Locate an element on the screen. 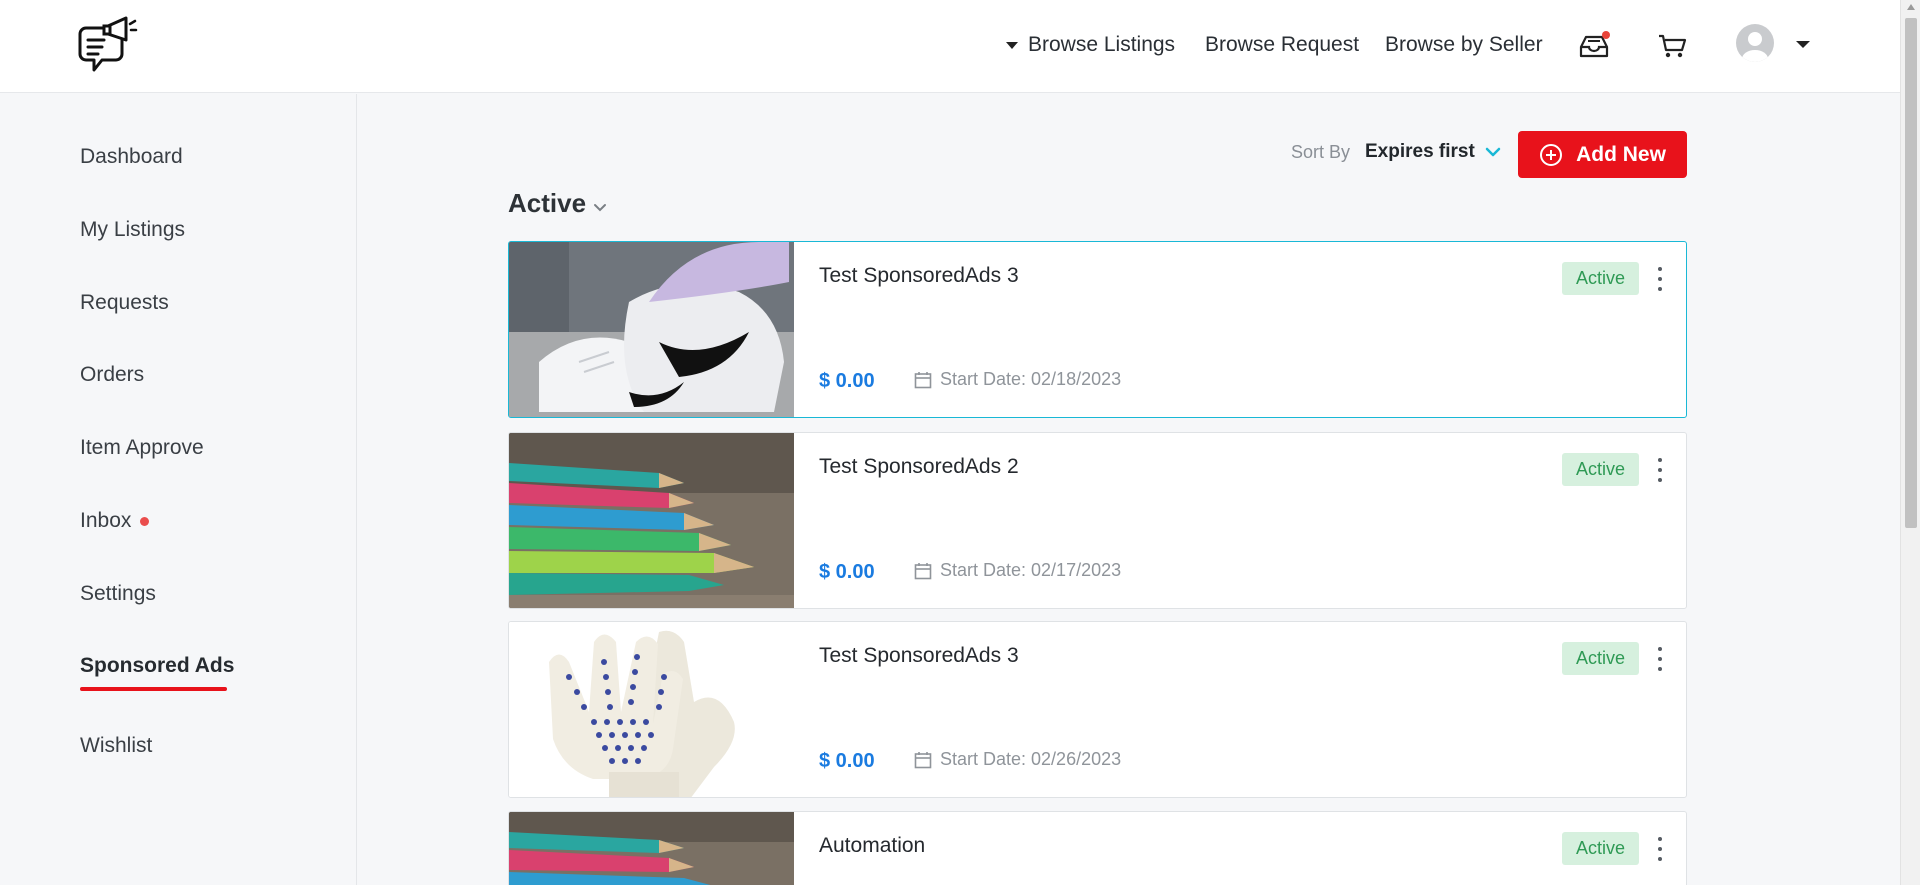 The image size is (1920, 885). ad-start-date: Start Date: 02/18/2023 is located at coordinates (1017, 379).